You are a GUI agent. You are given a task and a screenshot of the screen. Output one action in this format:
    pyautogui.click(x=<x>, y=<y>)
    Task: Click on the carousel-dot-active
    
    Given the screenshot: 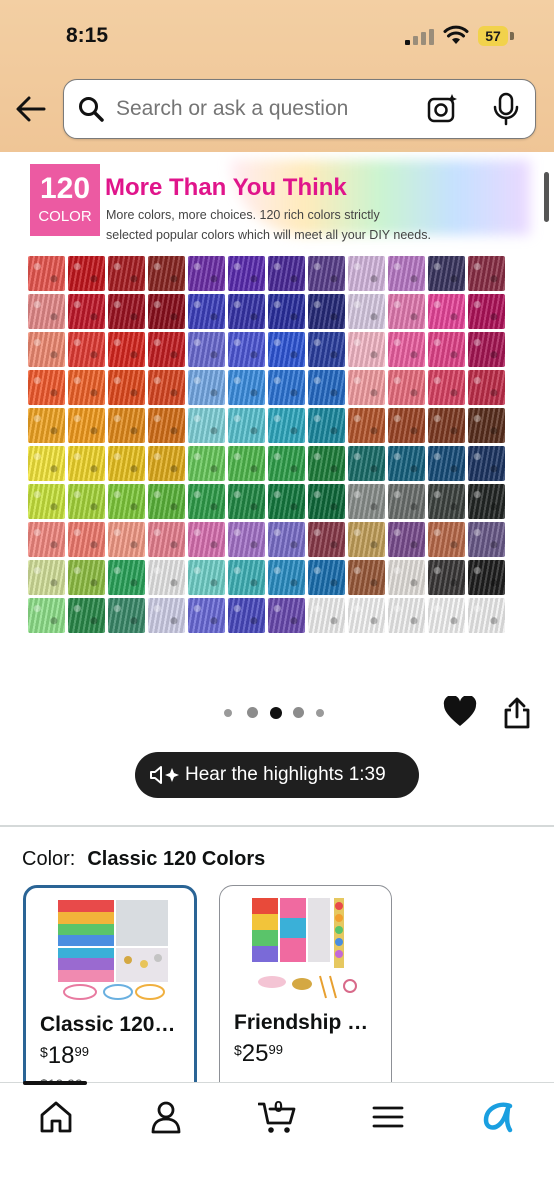 What is the action you would take?
    pyautogui.click(x=276, y=713)
    